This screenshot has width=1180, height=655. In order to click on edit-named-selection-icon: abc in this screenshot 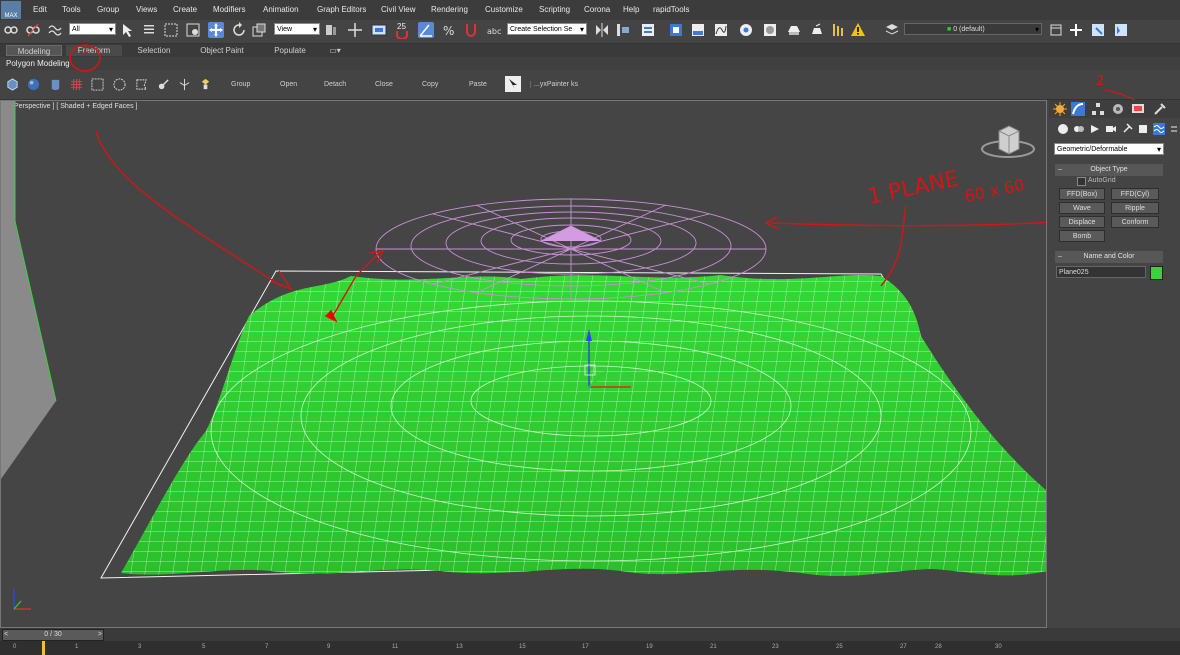, I will do `click(494, 30)`.